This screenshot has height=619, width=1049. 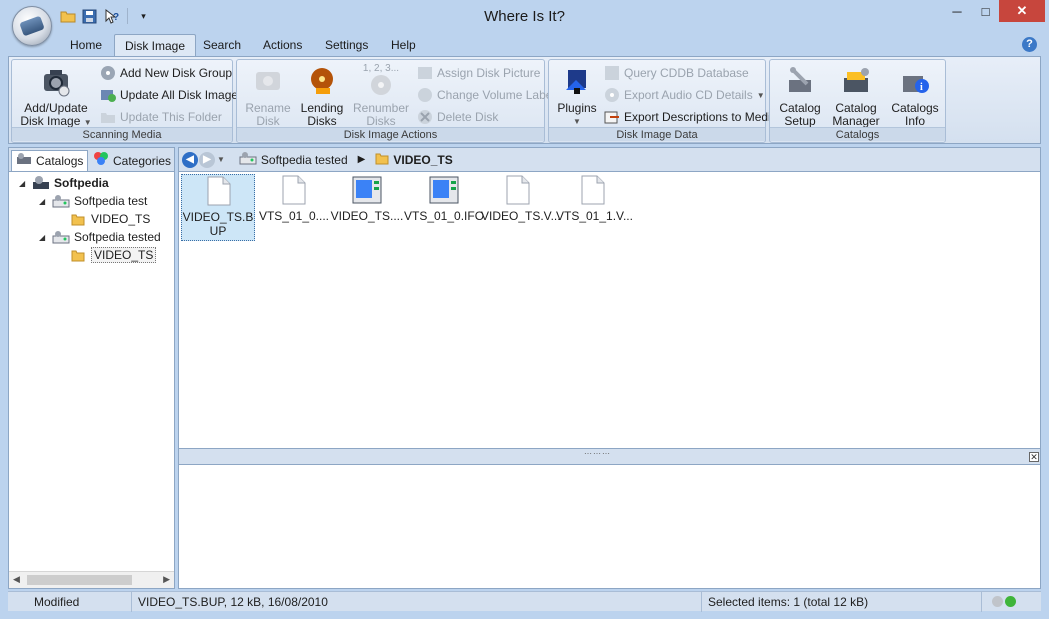 What do you see at coordinates (390, 134) in the screenshot?
I see `group-label-disk-image-actions: Disk Image Actions` at bounding box center [390, 134].